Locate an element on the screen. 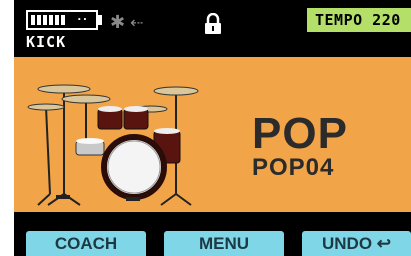 This screenshot has height=256, width=411. battery-icon: ·· is located at coordinates (62, 20).